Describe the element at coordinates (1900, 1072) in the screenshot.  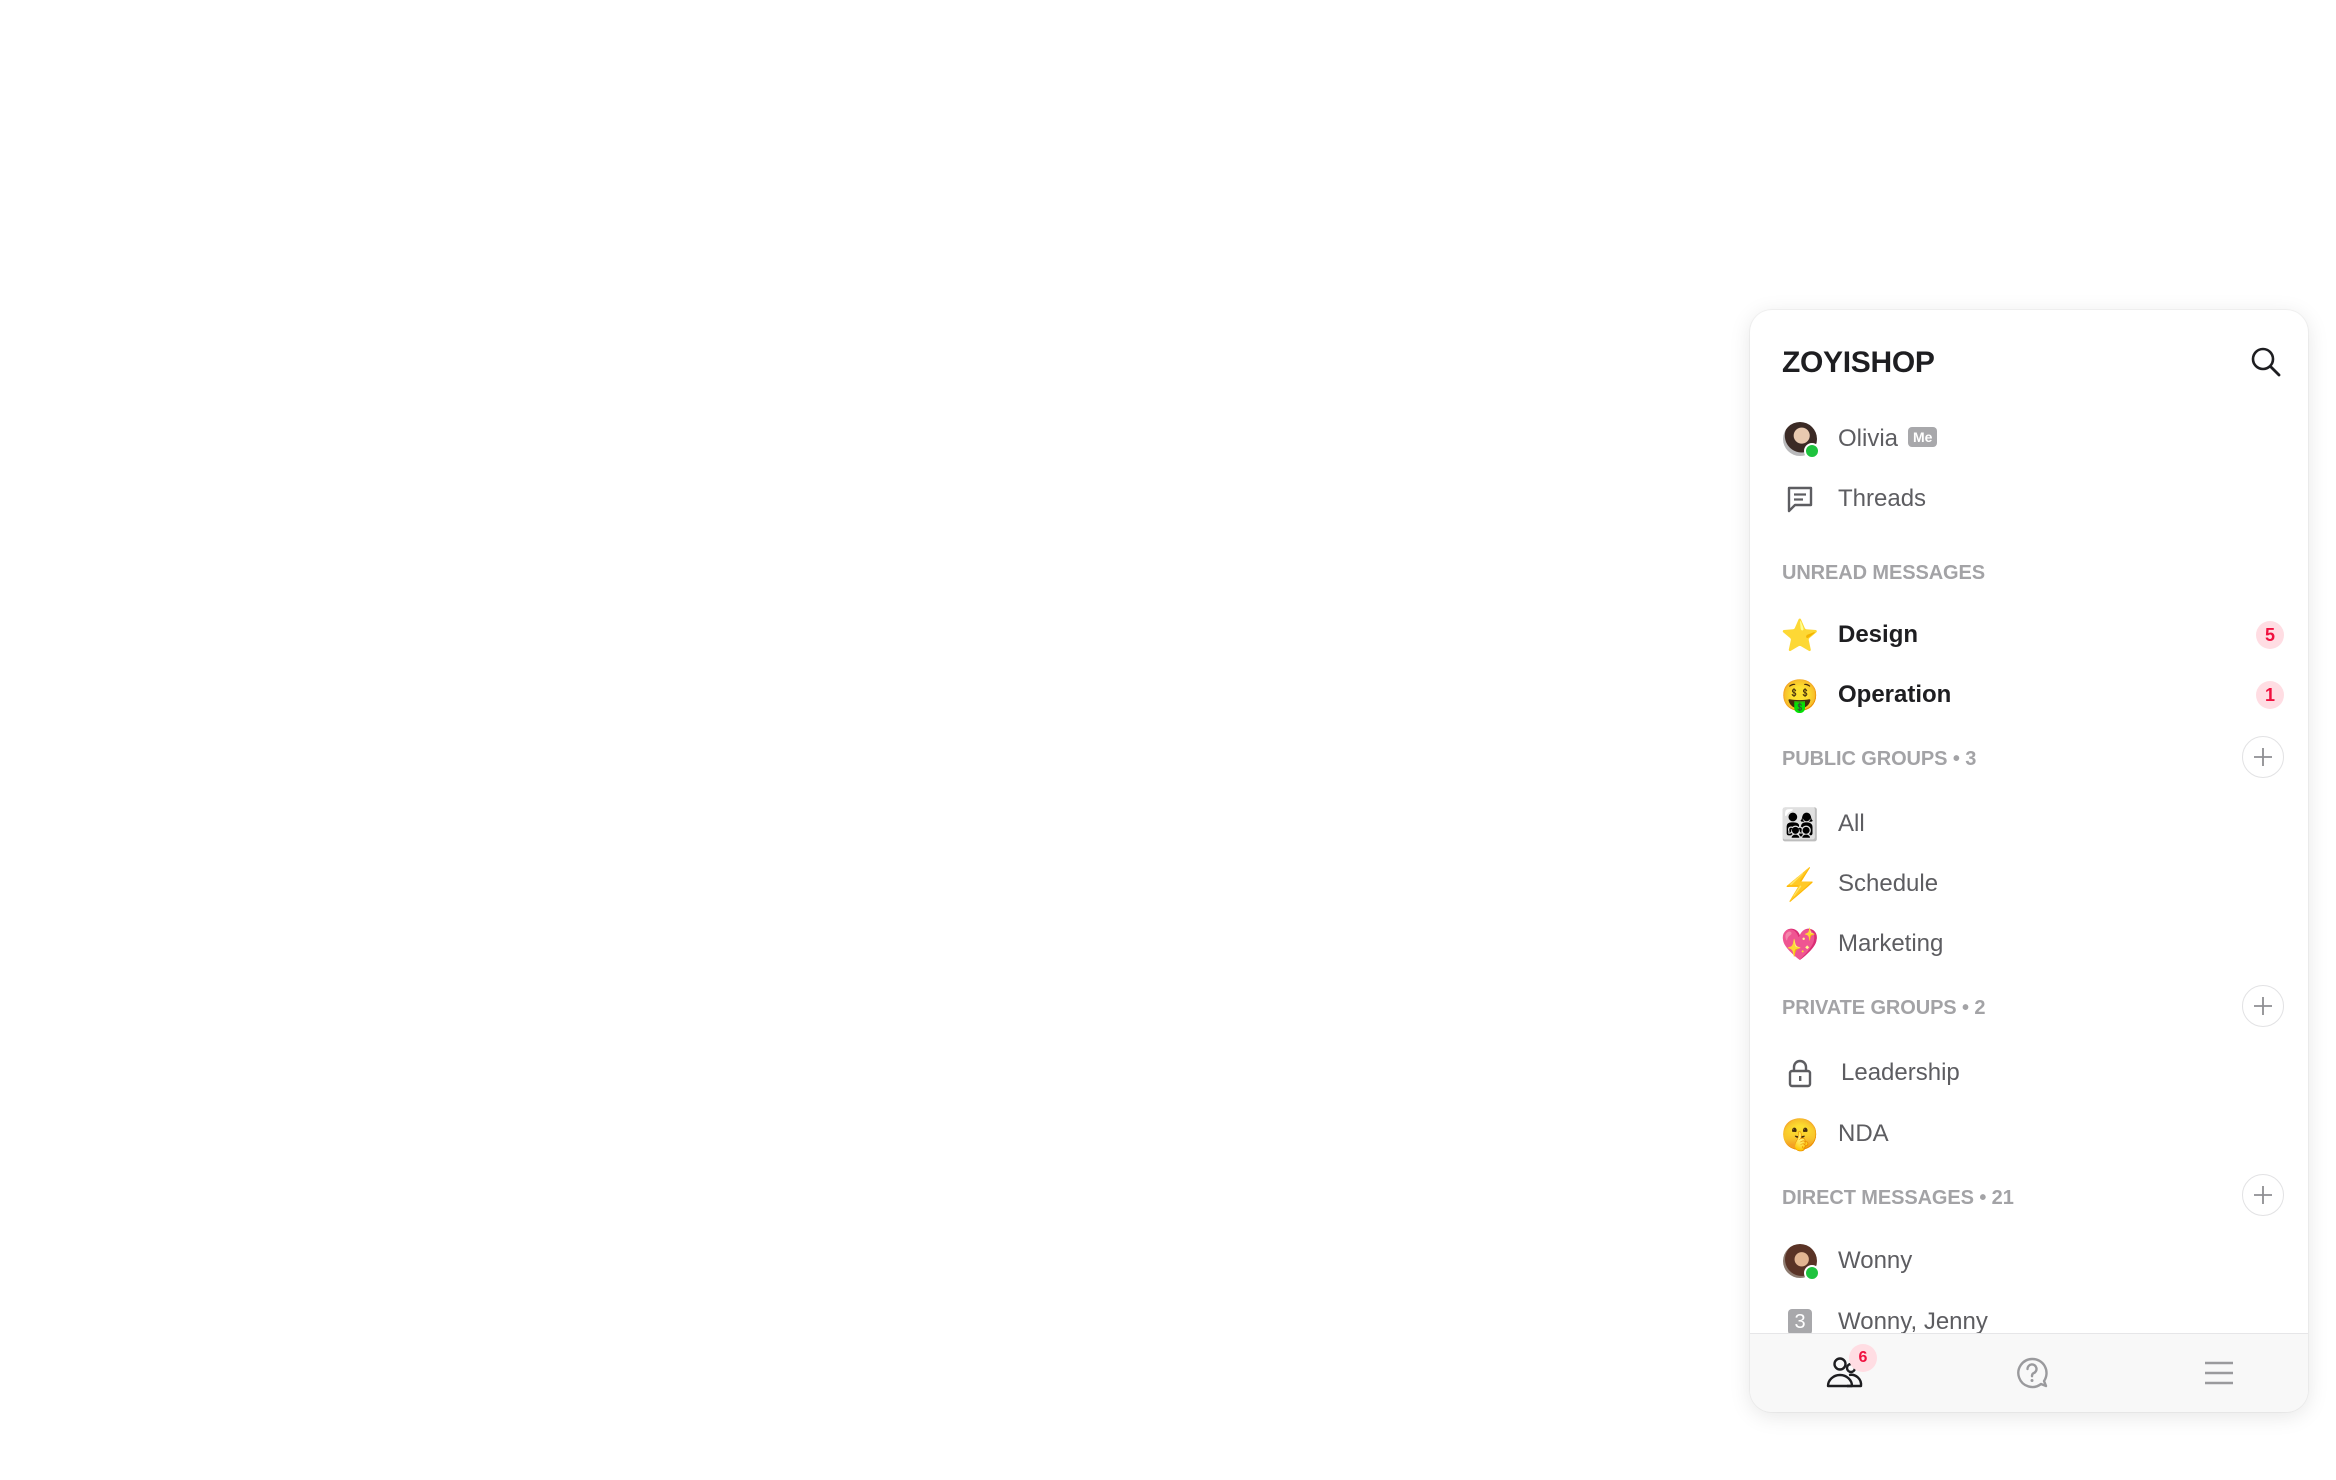
I see `group-label: Leadership` at that location.